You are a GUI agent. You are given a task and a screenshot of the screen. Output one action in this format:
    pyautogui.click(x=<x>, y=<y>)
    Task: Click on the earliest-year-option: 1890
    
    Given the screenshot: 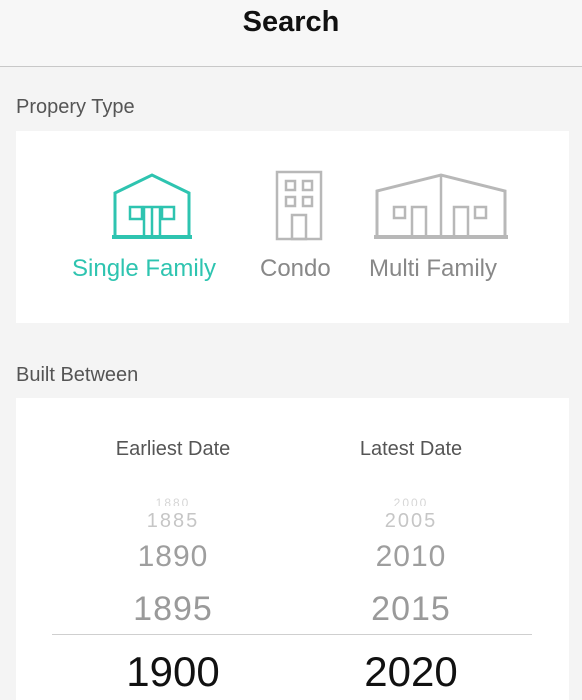 What is the action you would take?
    pyautogui.click(x=173, y=557)
    